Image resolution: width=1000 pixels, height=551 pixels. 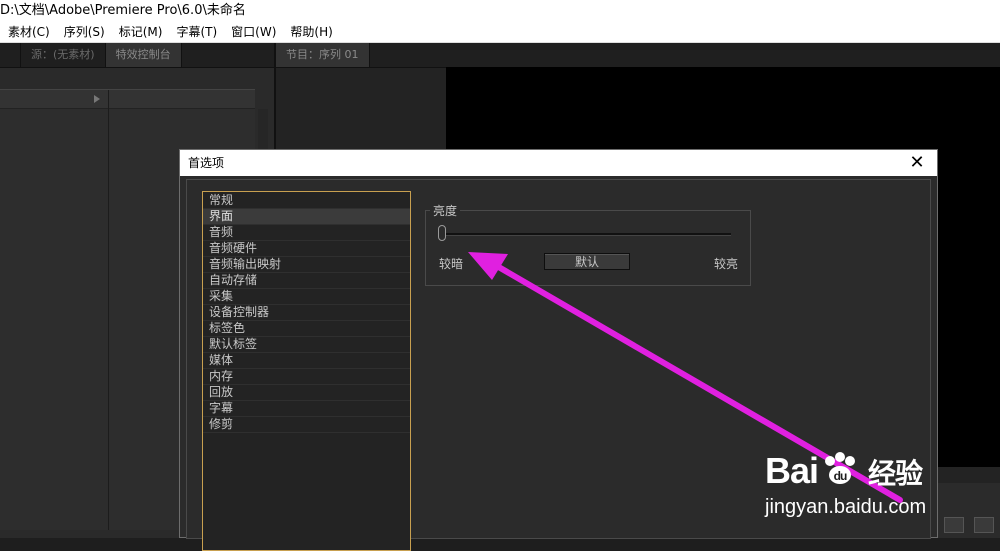 What do you see at coordinates (587, 261) in the screenshot?
I see `default-button: 默认` at bounding box center [587, 261].